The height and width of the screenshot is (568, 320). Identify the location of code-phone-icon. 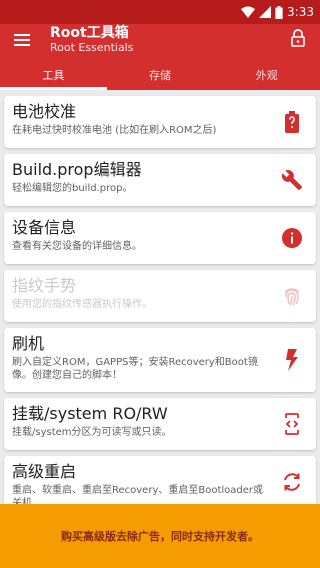
(292, 424).